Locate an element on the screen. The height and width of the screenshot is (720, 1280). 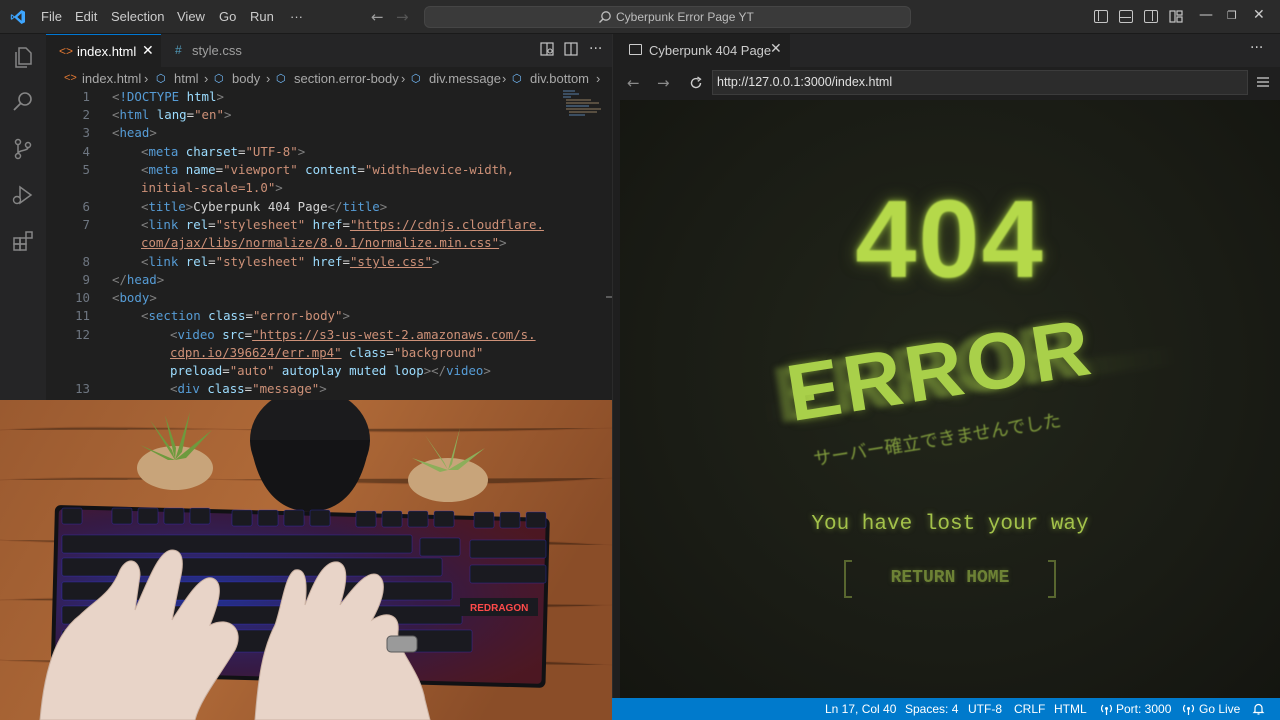
code-line: <head> is located at coordinates (134, 132).